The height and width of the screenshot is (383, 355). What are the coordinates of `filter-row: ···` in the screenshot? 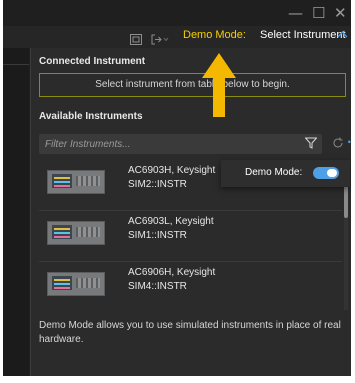 It's located at (196, 144).